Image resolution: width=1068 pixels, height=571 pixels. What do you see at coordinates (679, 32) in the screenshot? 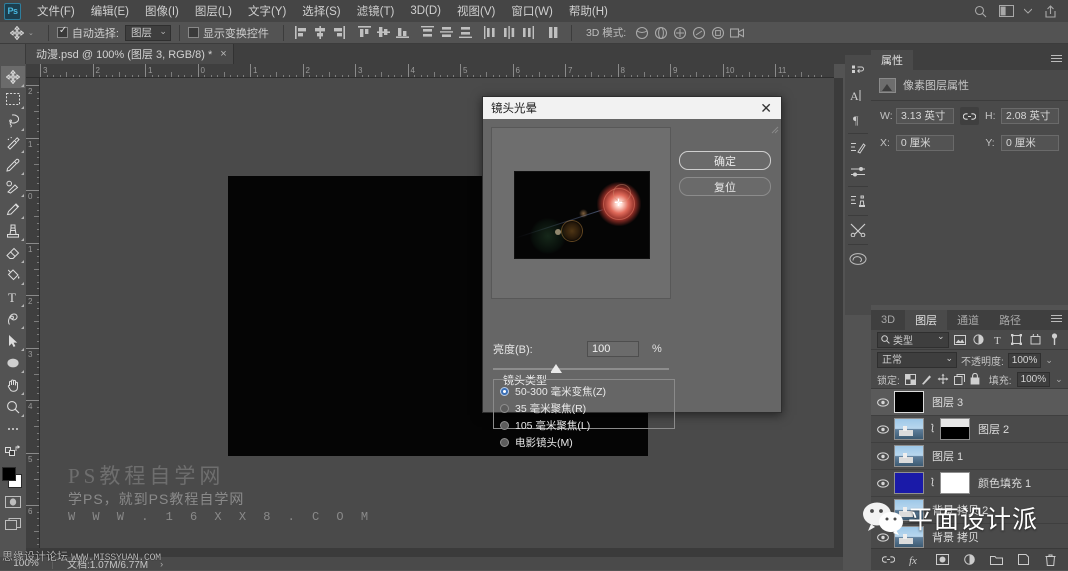
I see `drag-3d-icon` at bounding box center [679, 32].